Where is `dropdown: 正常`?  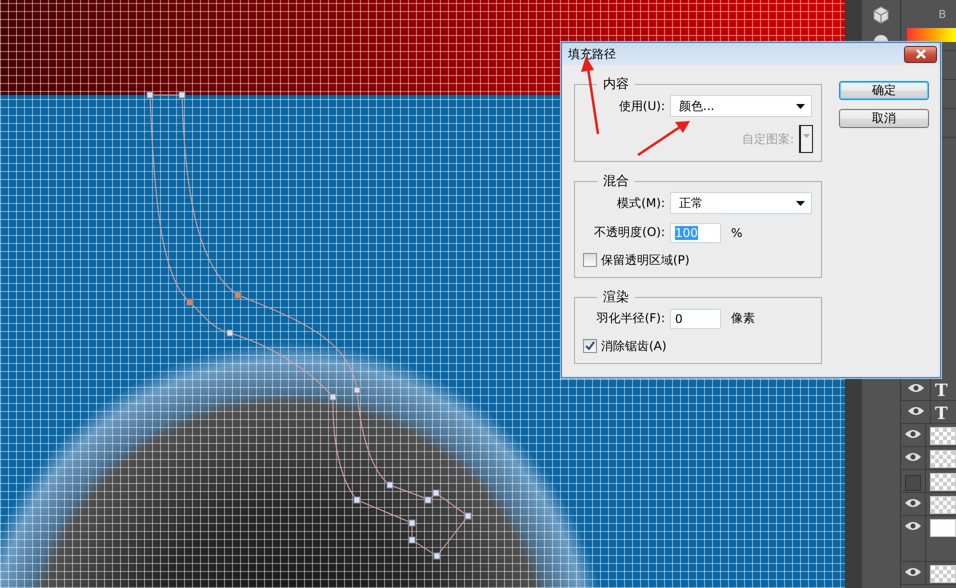
dropdown: 正常 is located at coordinates (741, 203).